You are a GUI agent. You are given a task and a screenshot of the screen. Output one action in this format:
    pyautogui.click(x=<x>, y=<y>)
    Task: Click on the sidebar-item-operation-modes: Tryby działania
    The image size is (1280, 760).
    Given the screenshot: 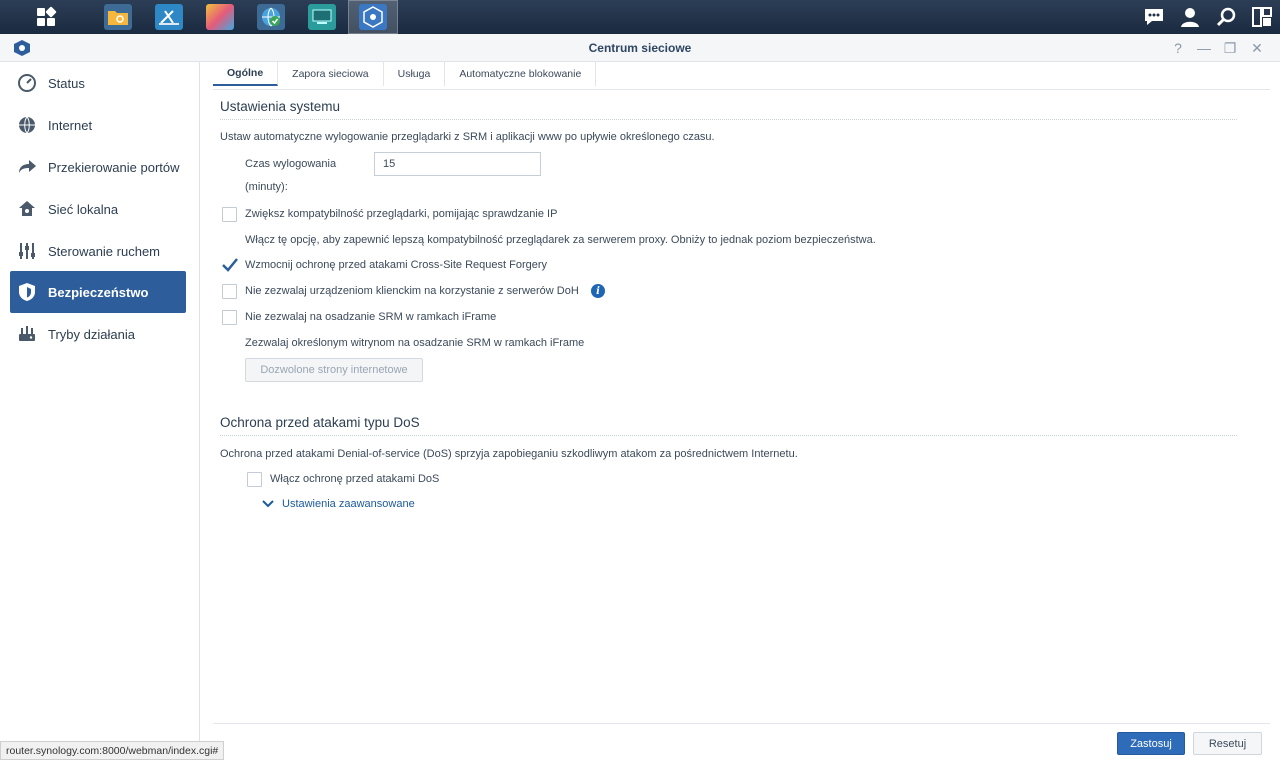 What is the action you would take?
    pyautogui.click(x=98, y=334)
    